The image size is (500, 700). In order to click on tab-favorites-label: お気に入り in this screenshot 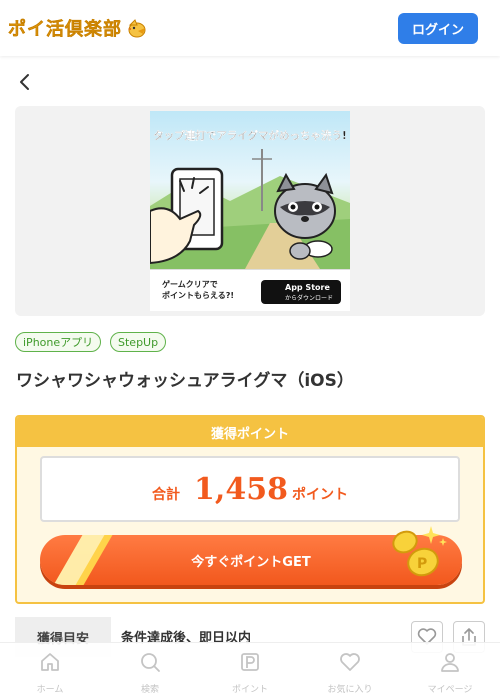, I will do `click(350, 690)`.